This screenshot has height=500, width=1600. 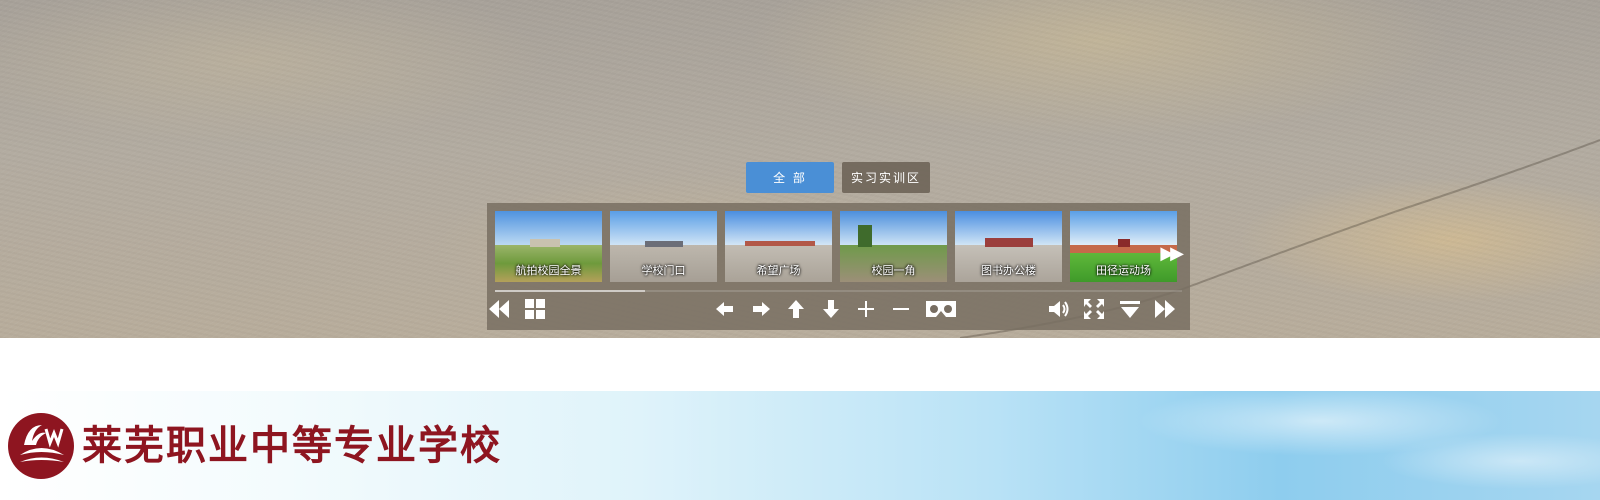 What do you see at coordinates (1172, 253) in the screenshot?
I see `thumbs-next-icon: ▶▶` at bounding box center [1172, 253].